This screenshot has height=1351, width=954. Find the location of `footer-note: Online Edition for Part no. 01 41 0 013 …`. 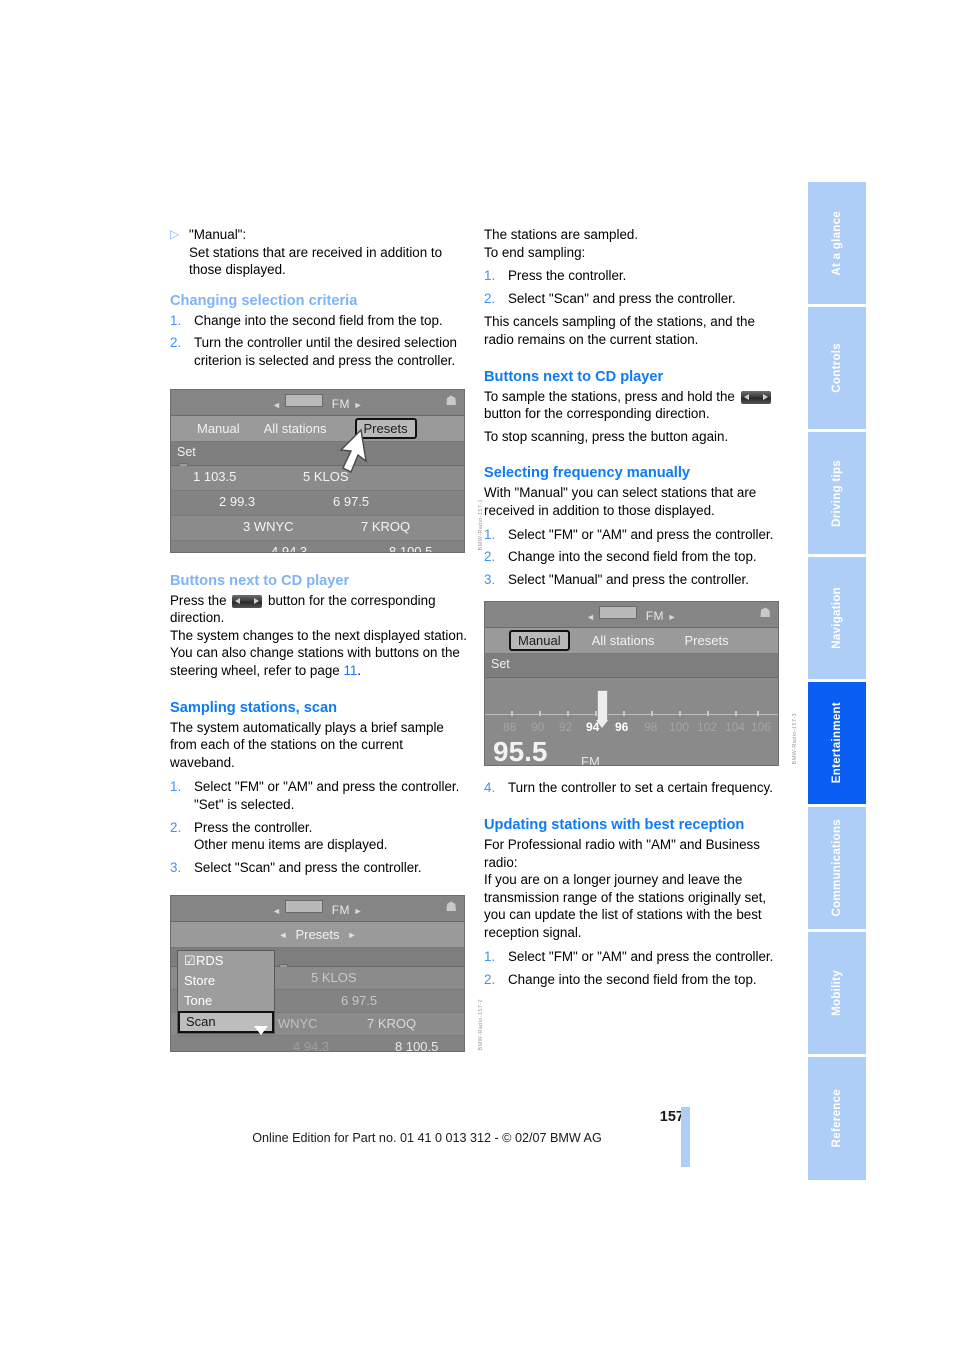

footer-note: Online Edition for Part no. 01 41 0 013 … is located at coordinates (427, 1138).